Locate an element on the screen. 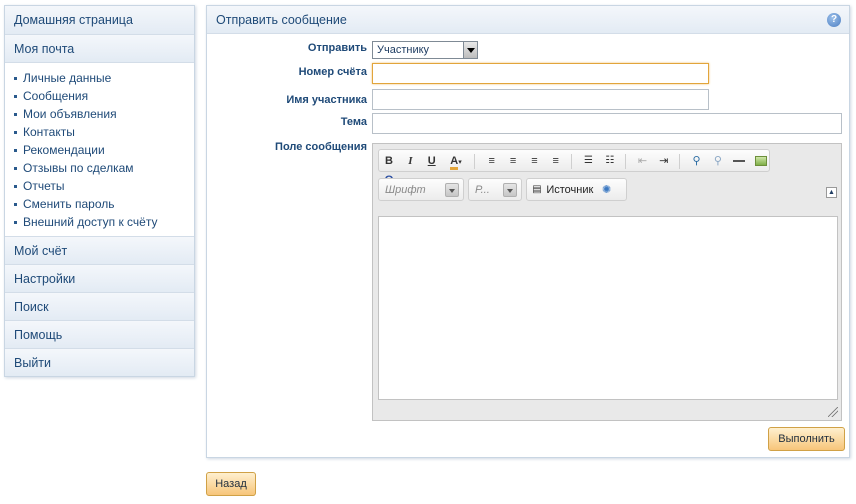 The image size is (856, 504). subject-label: Тема is located at coordinates (353, 122).